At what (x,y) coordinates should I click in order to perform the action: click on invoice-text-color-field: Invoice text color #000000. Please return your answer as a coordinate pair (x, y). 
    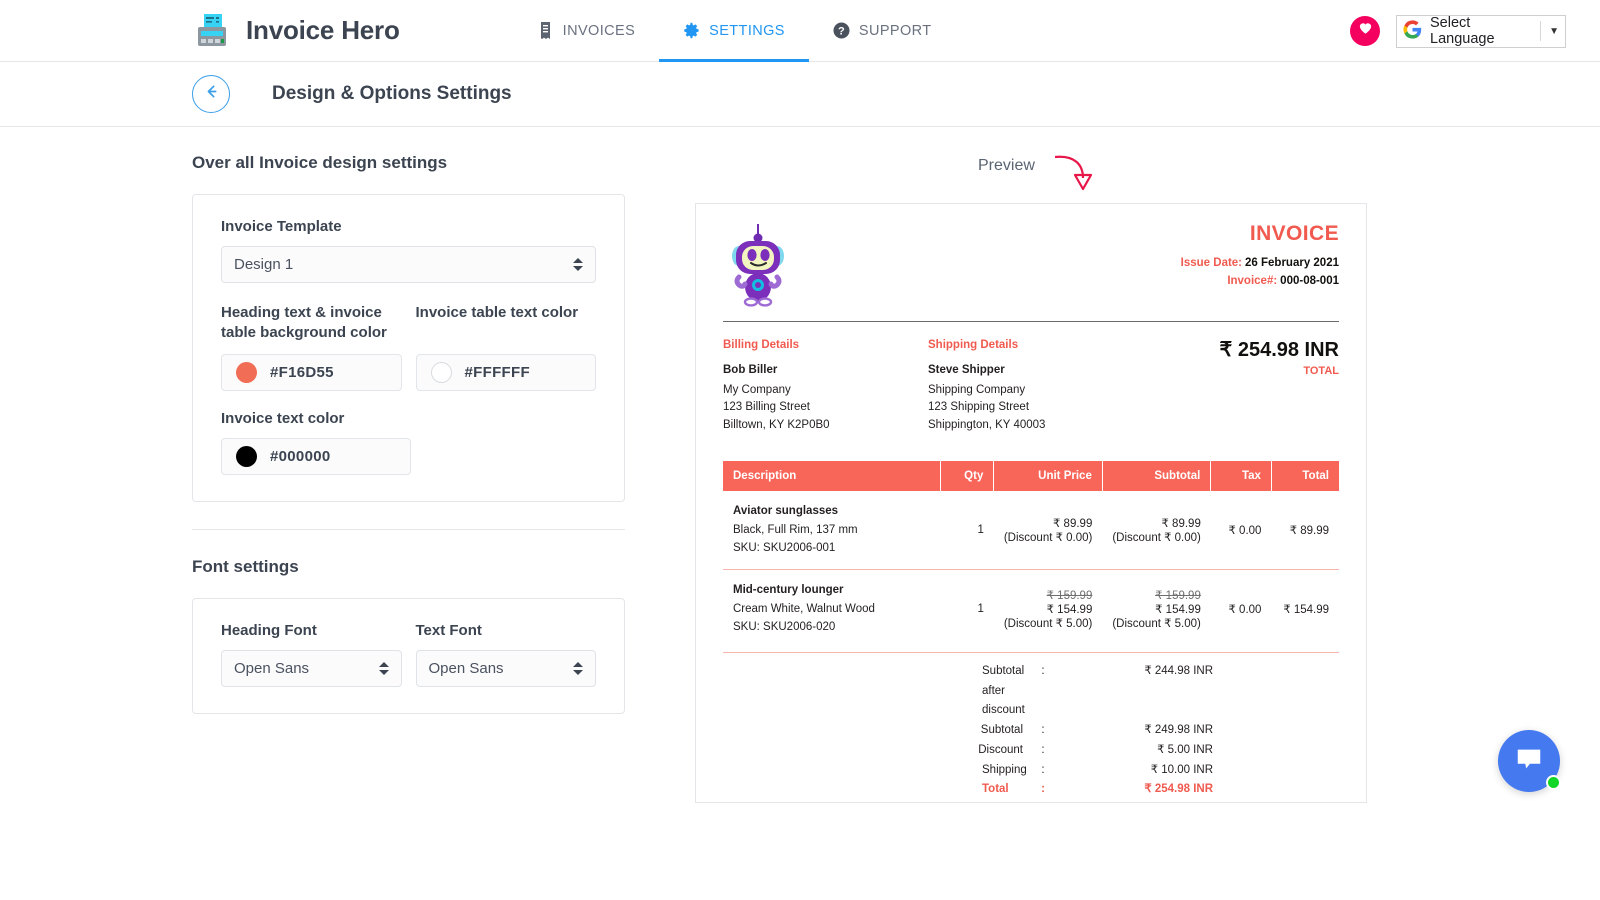
    Looking at the image, I should click on (316, 442).